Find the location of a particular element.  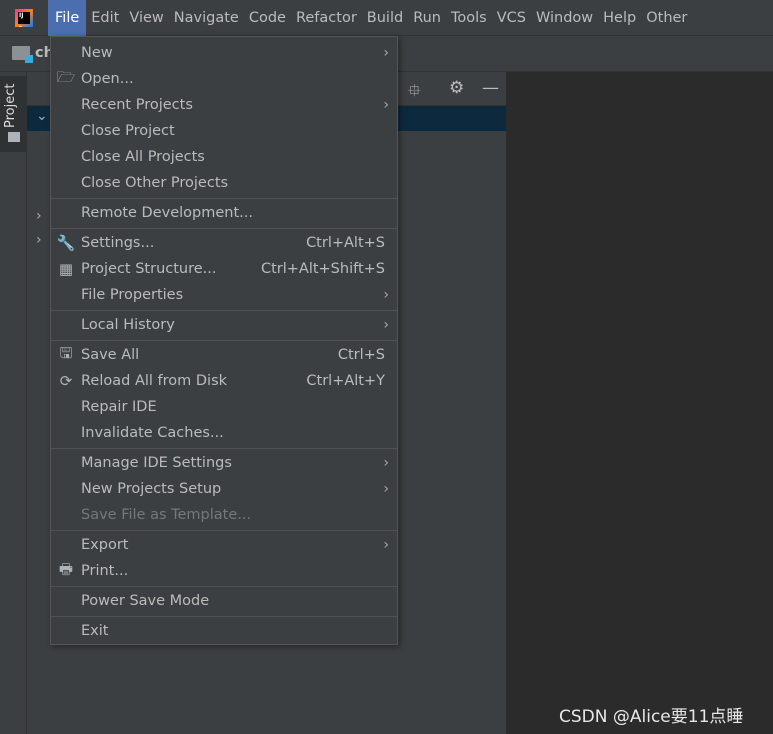

menu-item-label: Export is located at coordinates (105, 545).